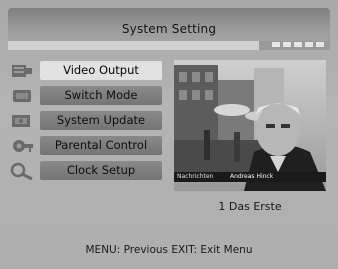 The width and height of the screenshot is (338, 269). What do you see at coordinates (103, 250) in the screenshot?
I see `menu-key-label: MENU:` at bounding box center [103, 250].